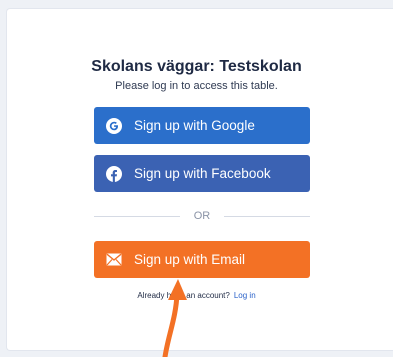 Image resolution: width=393 pixels, height=357 pixels. Describe the element at coordinates (194, 125) in the screenshot. I see `google-signup-label: Sign up with Google` at that location.